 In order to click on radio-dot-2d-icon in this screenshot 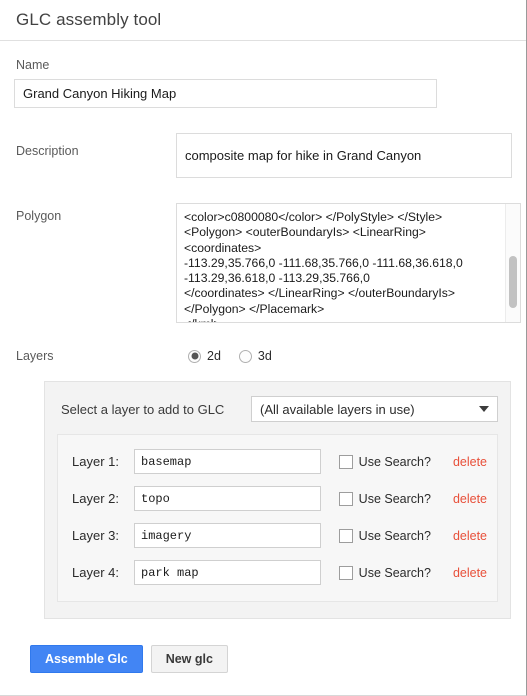, I will do `click(194, 356)`.